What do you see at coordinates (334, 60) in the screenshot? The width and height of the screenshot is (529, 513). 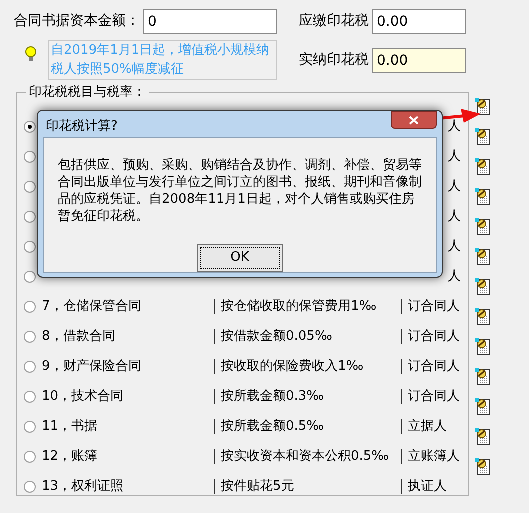 I see `field-label: 实纳印花税` at bounding box center [334, 60].